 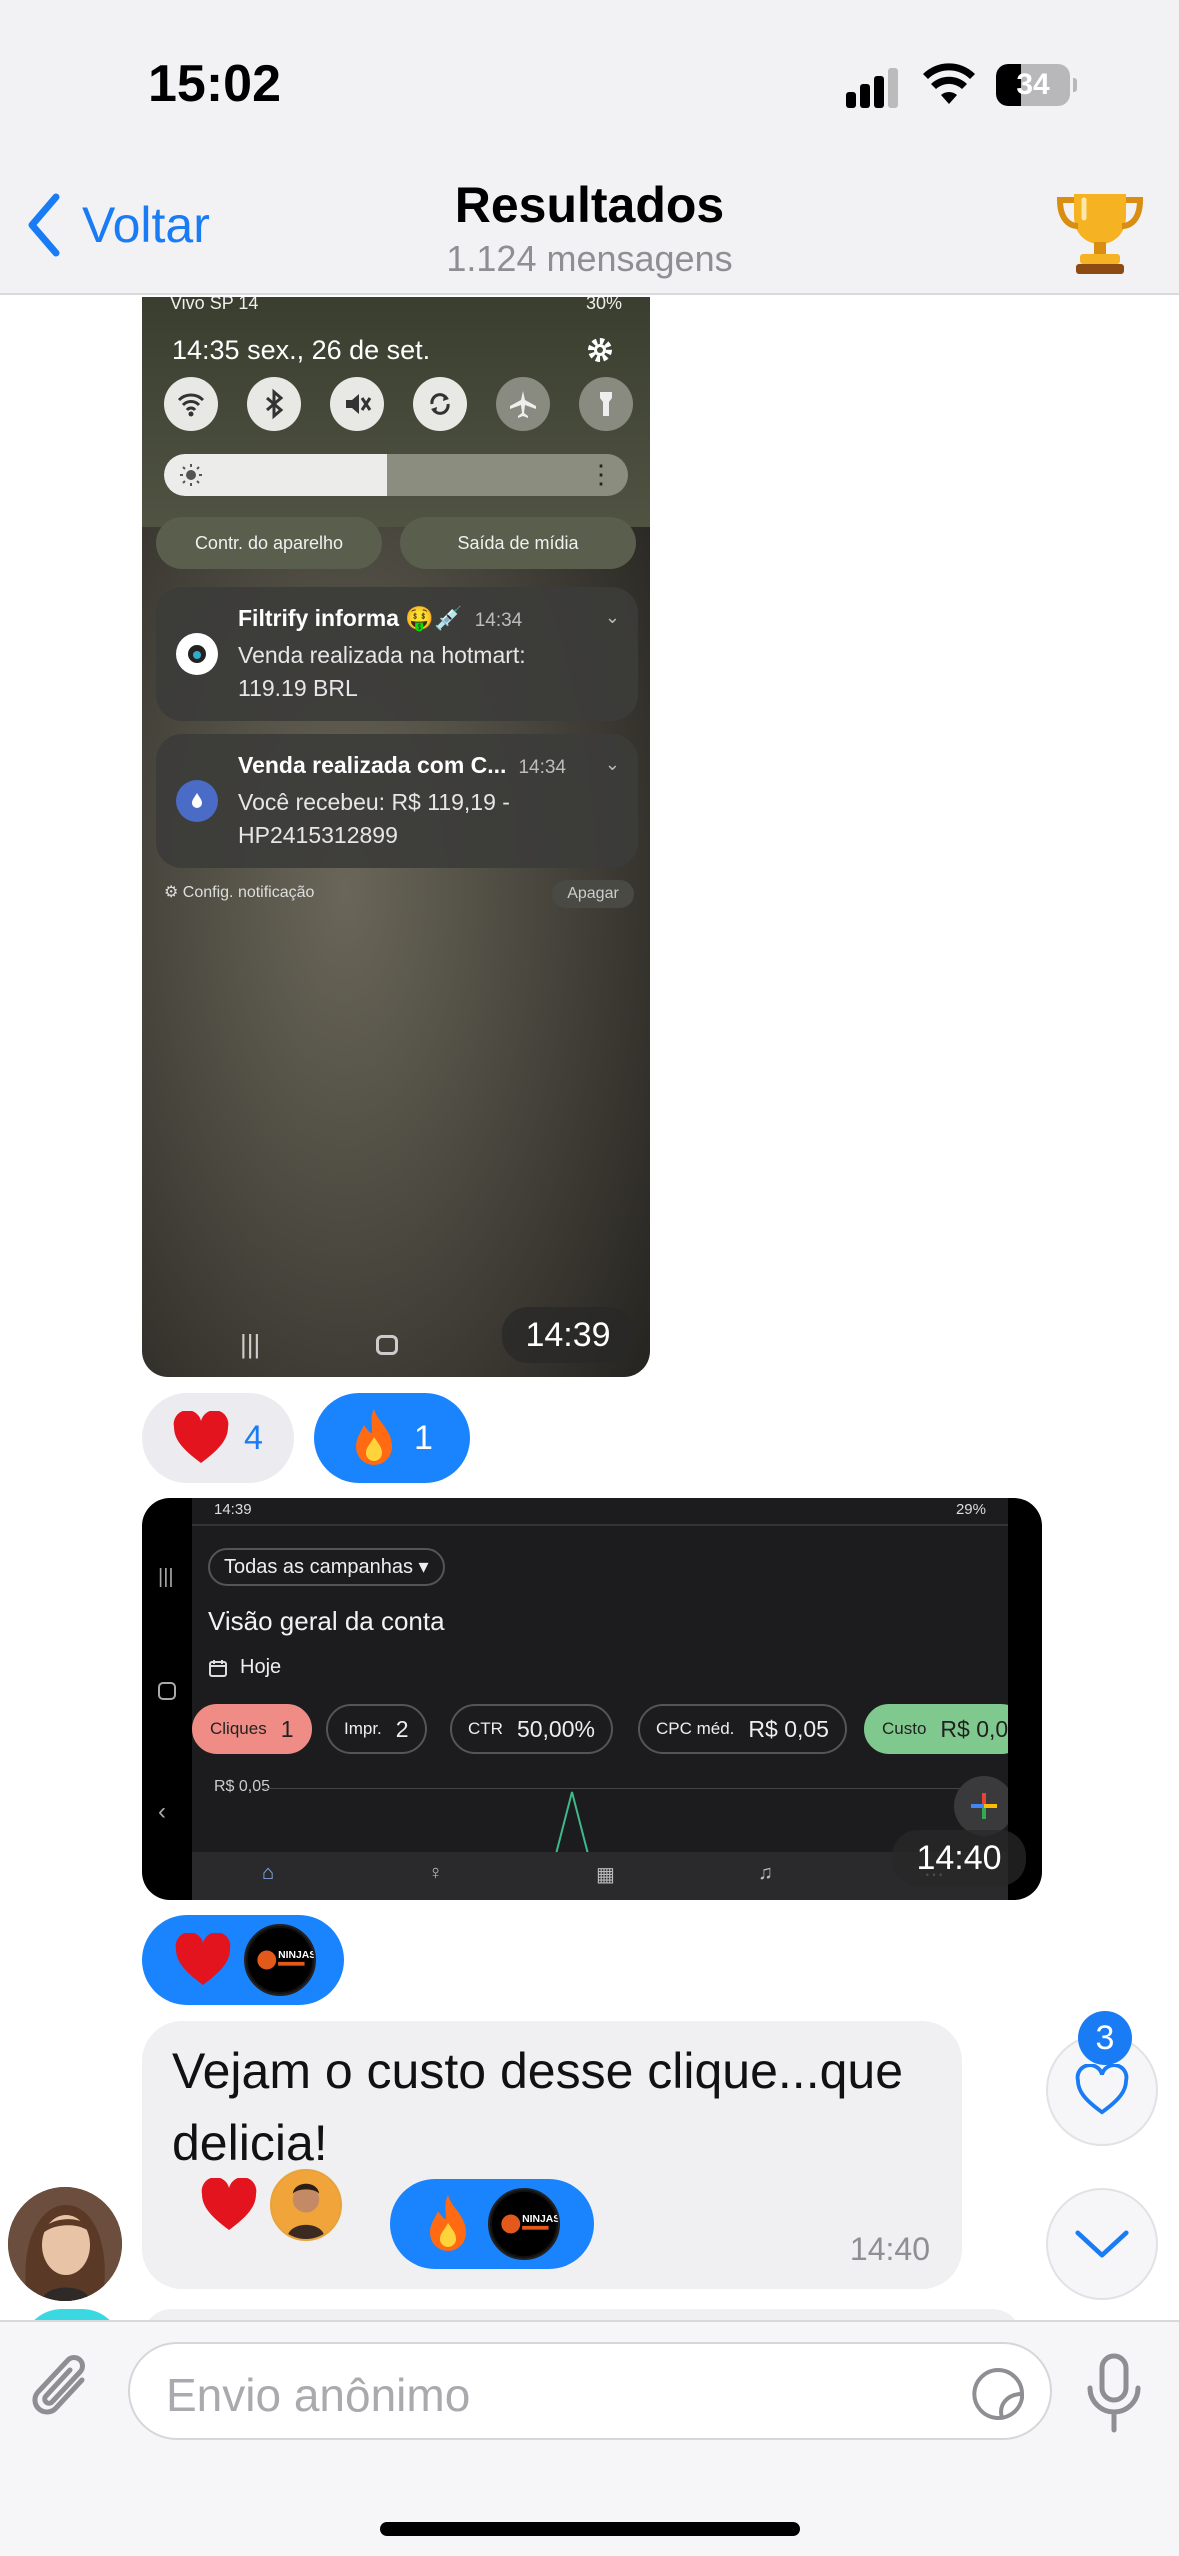 What do you see at coordinates (582, 2314) in the screenshot?
I see `next-message-bubble` at bounding box center [582, 2314].